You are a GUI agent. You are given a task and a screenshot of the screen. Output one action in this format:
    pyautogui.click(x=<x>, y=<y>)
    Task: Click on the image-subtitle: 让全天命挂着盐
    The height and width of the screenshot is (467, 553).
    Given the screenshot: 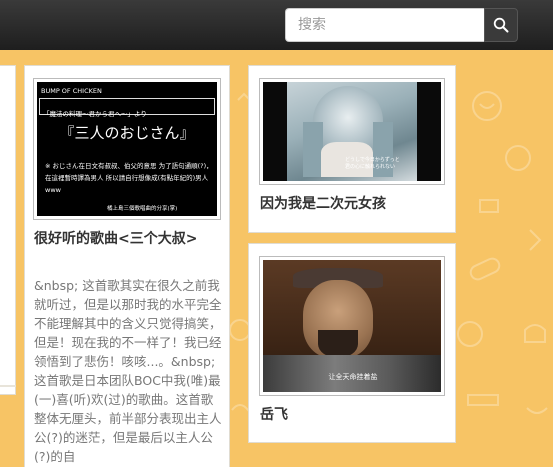 What is the action you would take?
    pyautogui.click(x=353, y=377)
    